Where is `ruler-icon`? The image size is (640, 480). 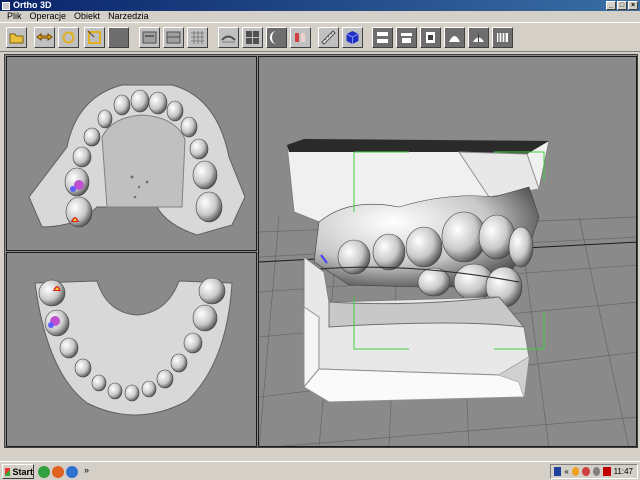 ruler-icon is located at coordinates (328, 37).